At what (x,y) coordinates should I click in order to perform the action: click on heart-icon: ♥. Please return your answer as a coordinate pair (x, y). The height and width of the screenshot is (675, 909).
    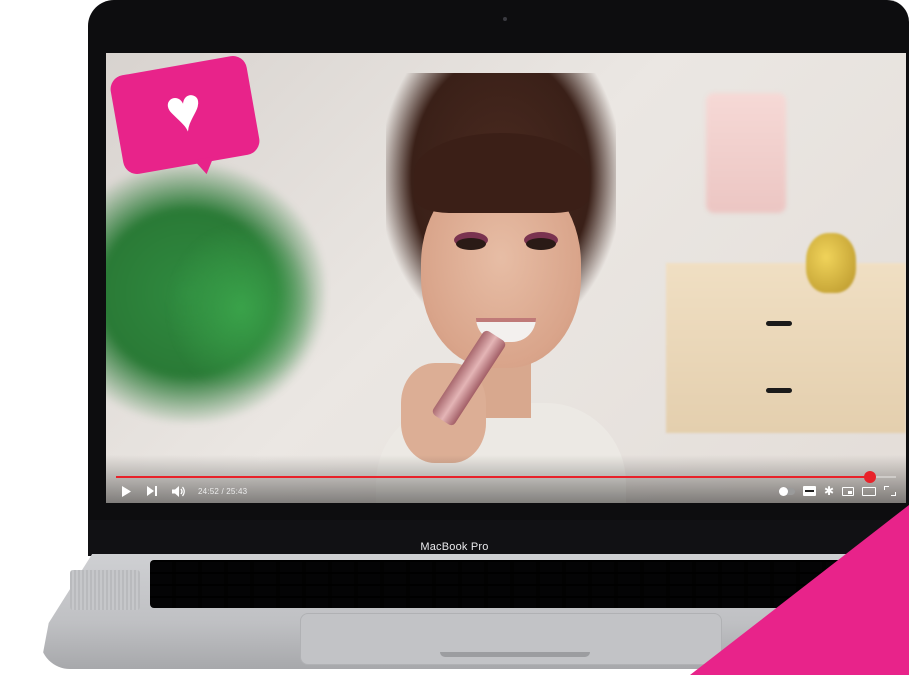
    Looking at the image, I should click on (184, 110).